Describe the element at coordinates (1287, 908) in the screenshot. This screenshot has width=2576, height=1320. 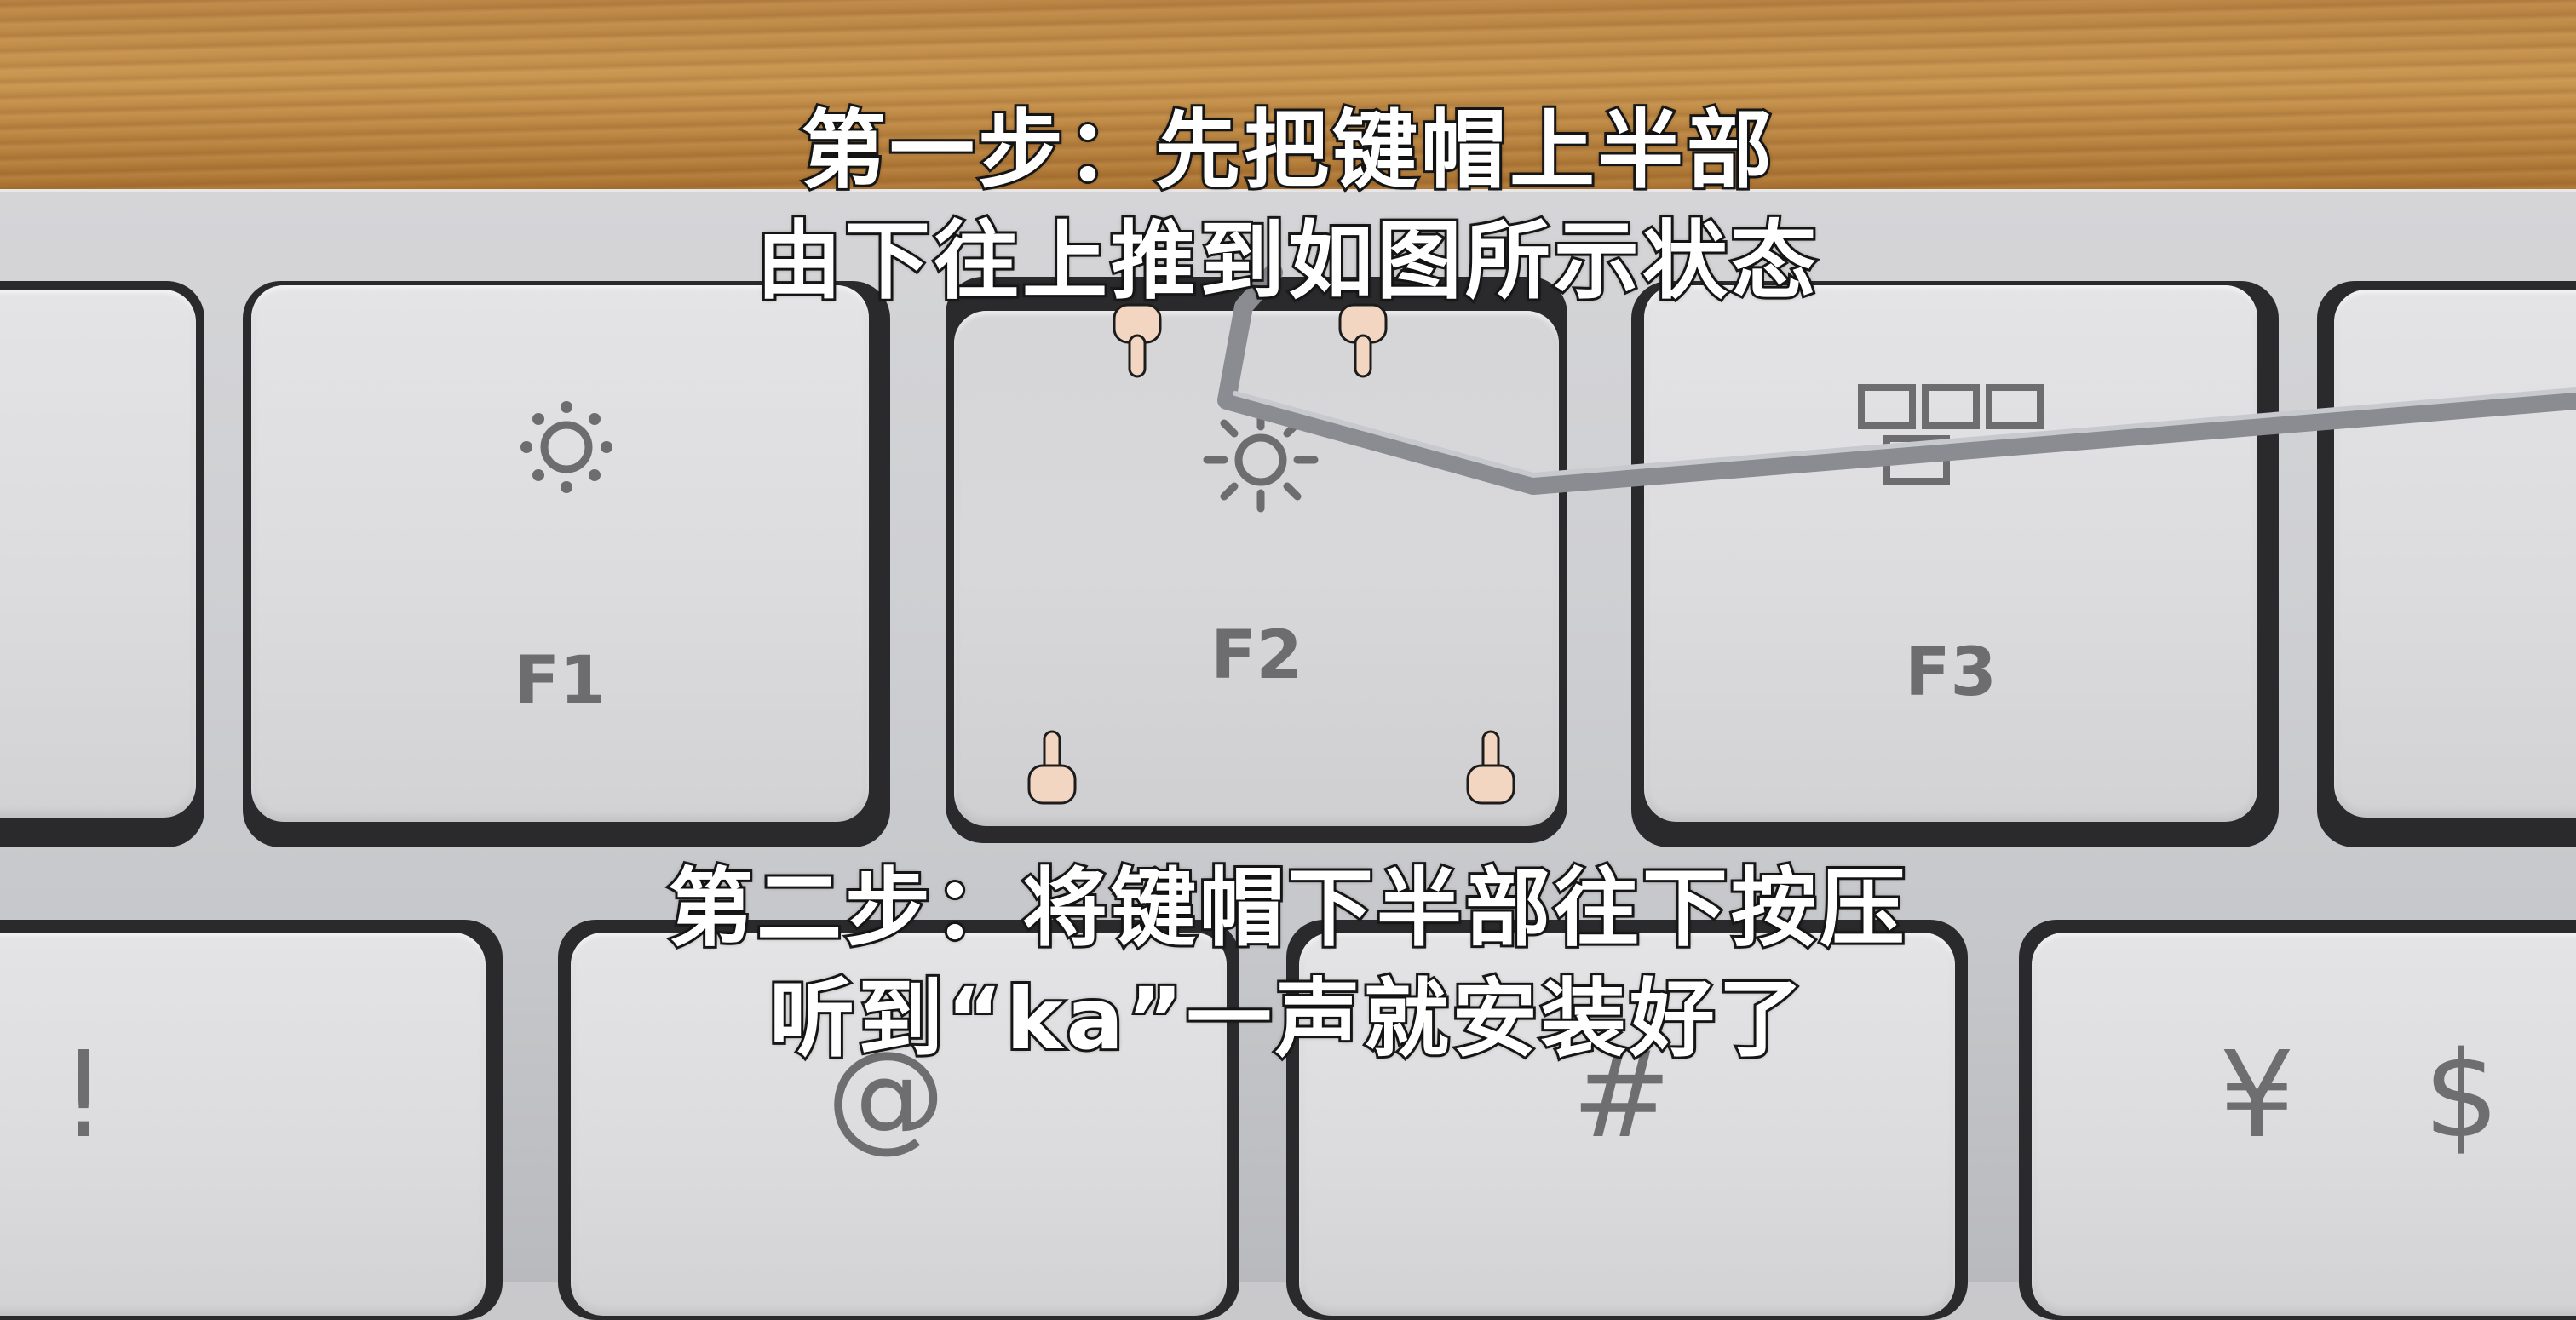
I see `caption-step2-line1: 第二步：将键帽下半部往下按压` at that location.